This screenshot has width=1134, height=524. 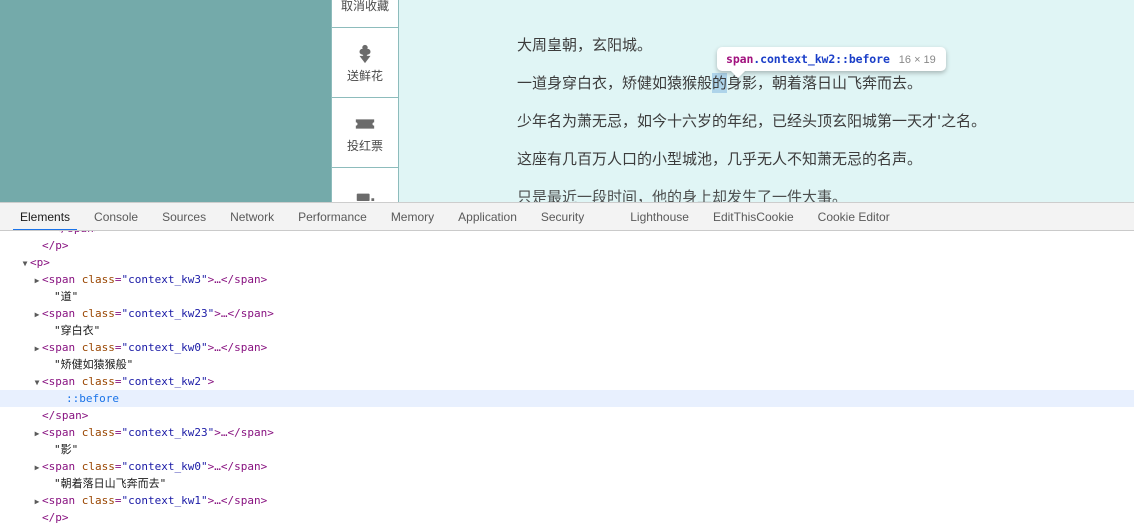 I want to click on devtools-tab-performance: Performance, so click(x=332, y=216).